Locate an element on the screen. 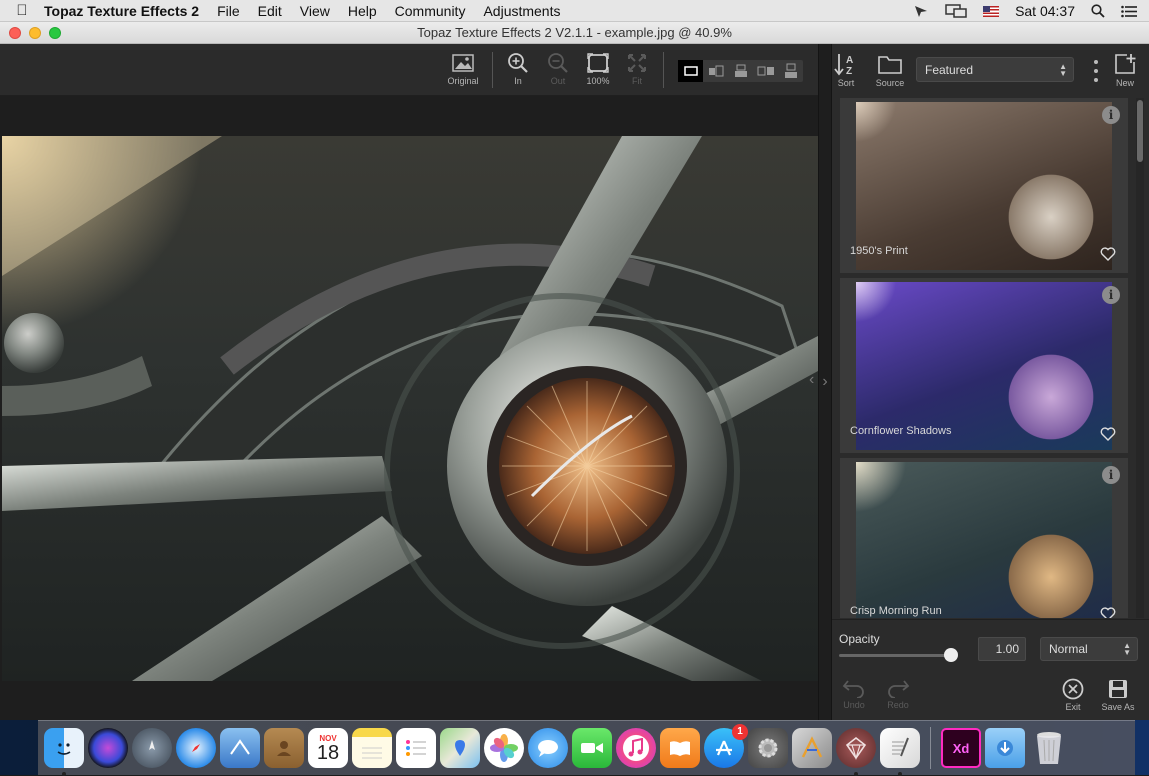 This screenshot has height=776, width=1149. blend-mode-select: Normal ▲ ▼ is located at coordinates (1089, 649).